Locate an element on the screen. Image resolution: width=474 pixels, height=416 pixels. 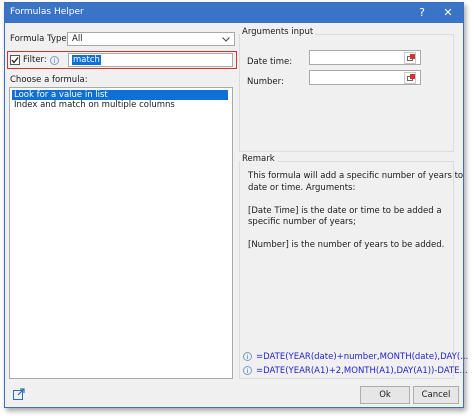
formula-type-label: Formula Type: is located at coordinates (40, 39).